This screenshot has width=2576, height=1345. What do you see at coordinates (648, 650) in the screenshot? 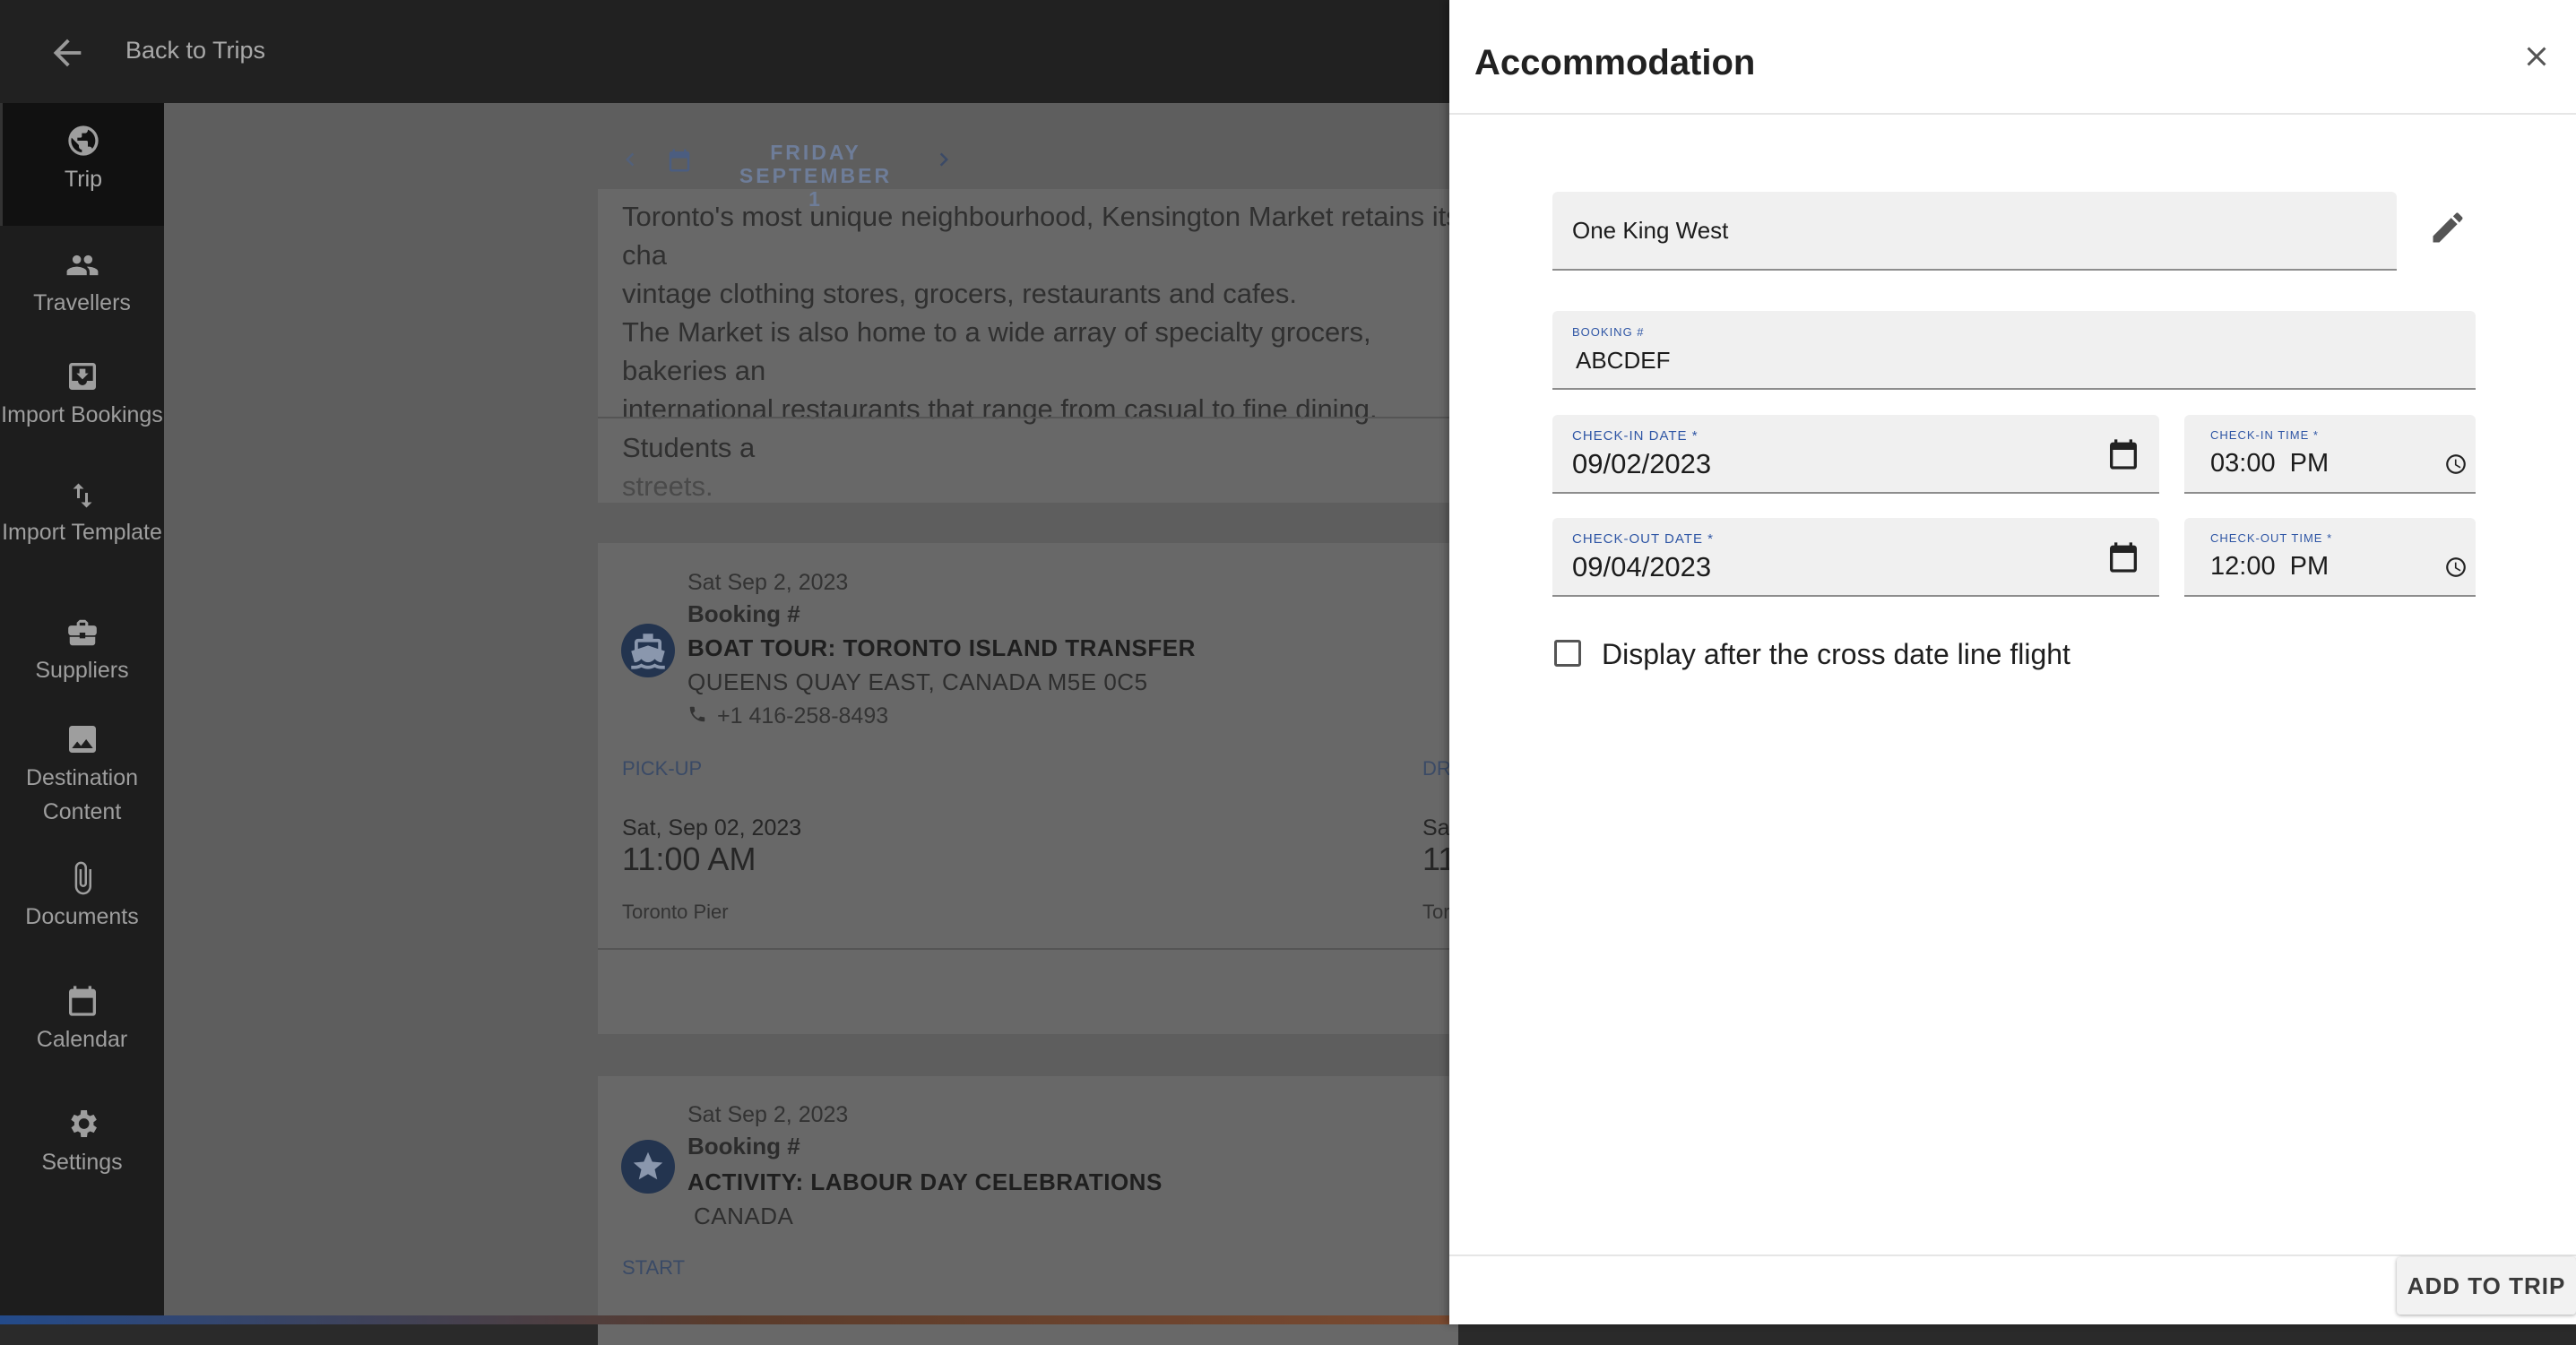
I see `boat-icon` at bounding box center [648, 650].